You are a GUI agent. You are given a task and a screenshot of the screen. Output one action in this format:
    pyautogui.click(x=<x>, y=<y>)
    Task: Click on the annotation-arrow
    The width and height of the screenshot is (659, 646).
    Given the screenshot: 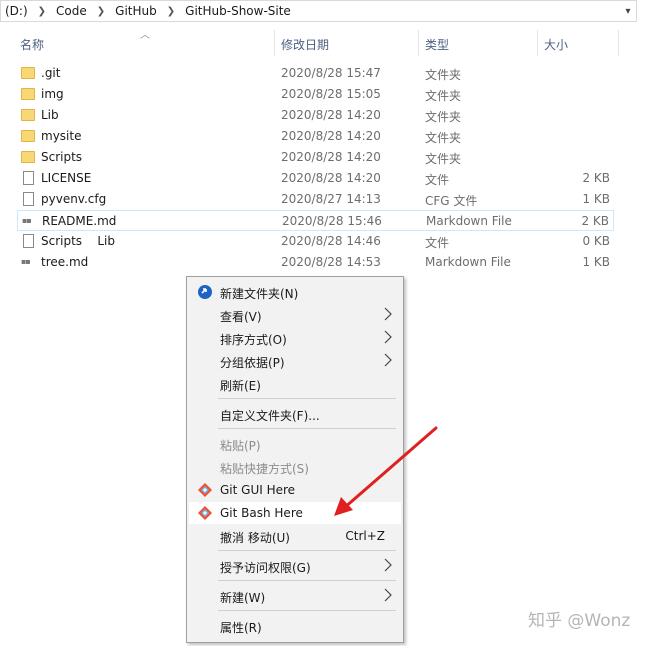 What is the action you would take?
    pyautogui.click(x=386, y=471)
    